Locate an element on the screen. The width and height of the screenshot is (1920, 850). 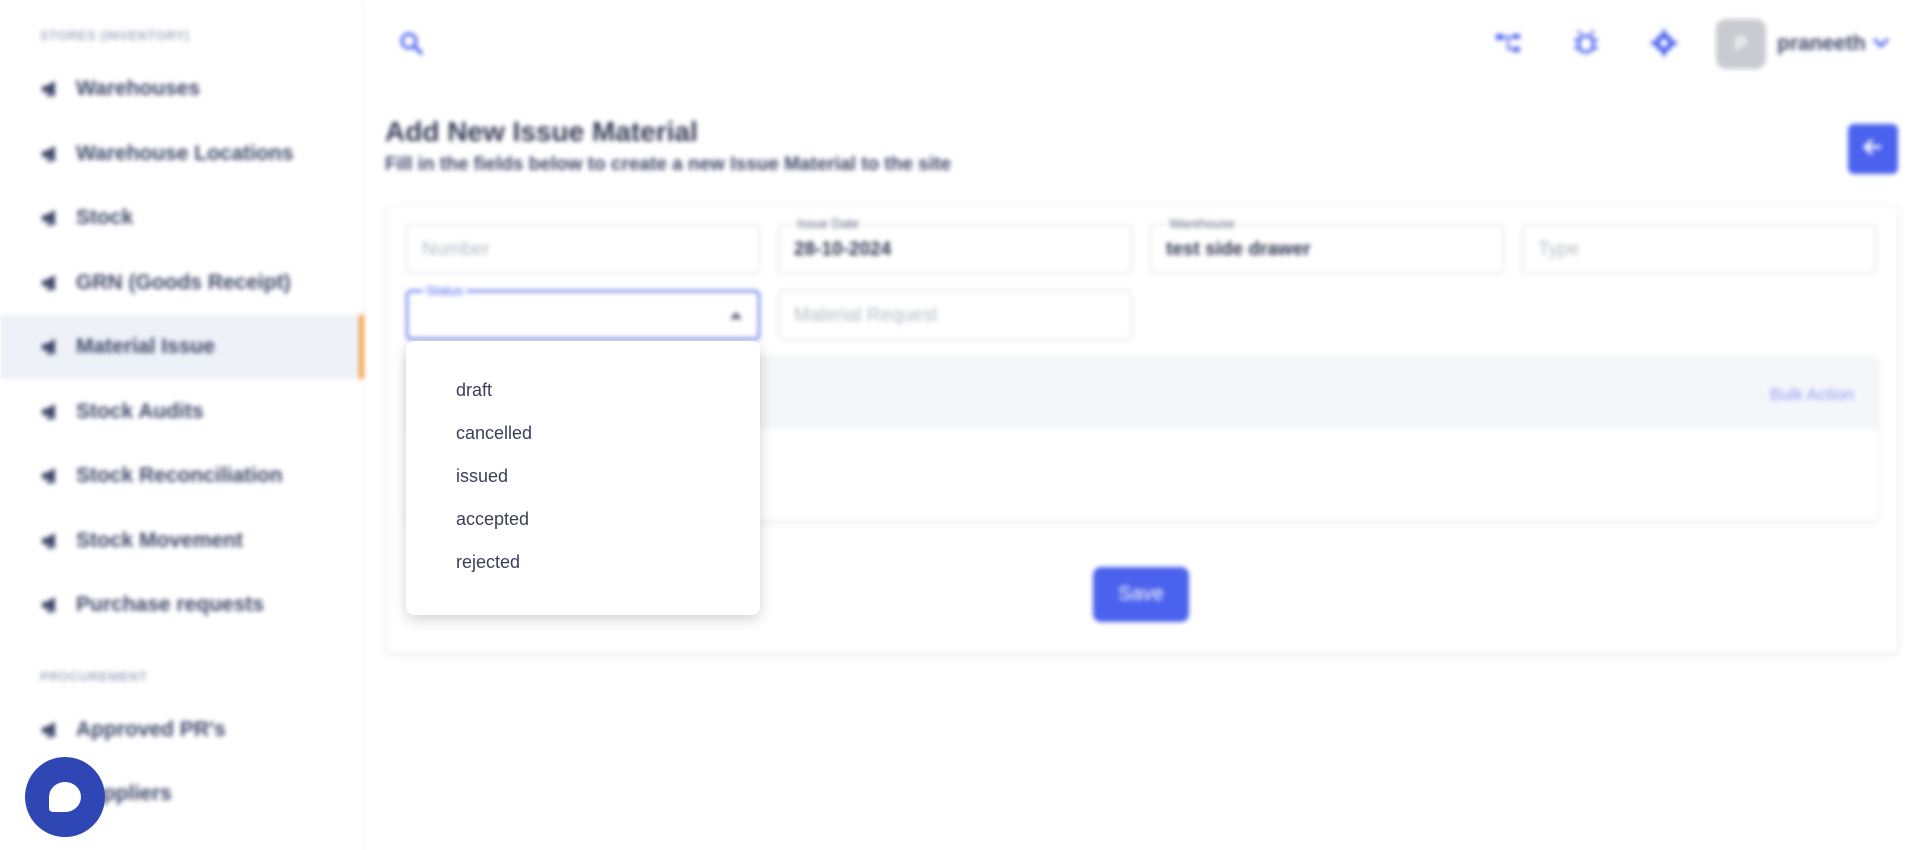
type-placeholder: Type is located at coordinates (1559, 249).